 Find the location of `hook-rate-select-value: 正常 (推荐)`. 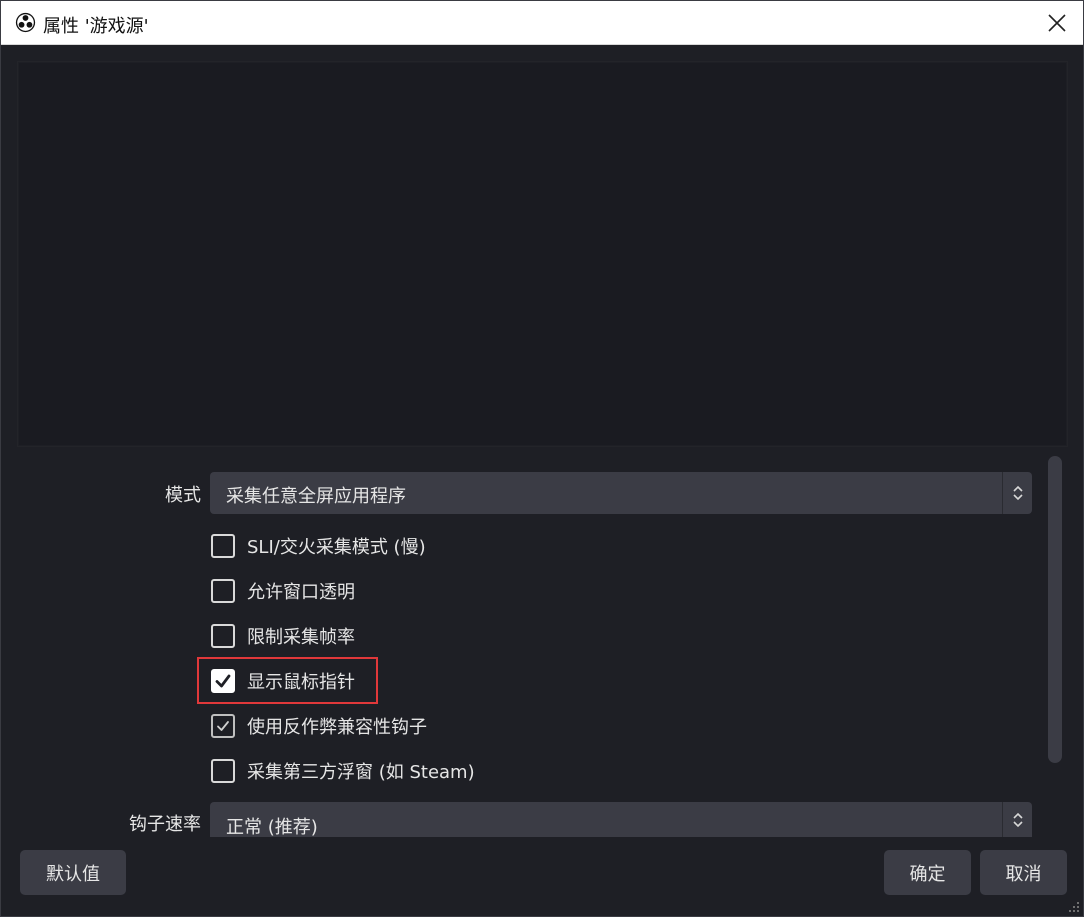

hook-rate-select-value: 正常 (推荐) is located at coordinates (272, 827).